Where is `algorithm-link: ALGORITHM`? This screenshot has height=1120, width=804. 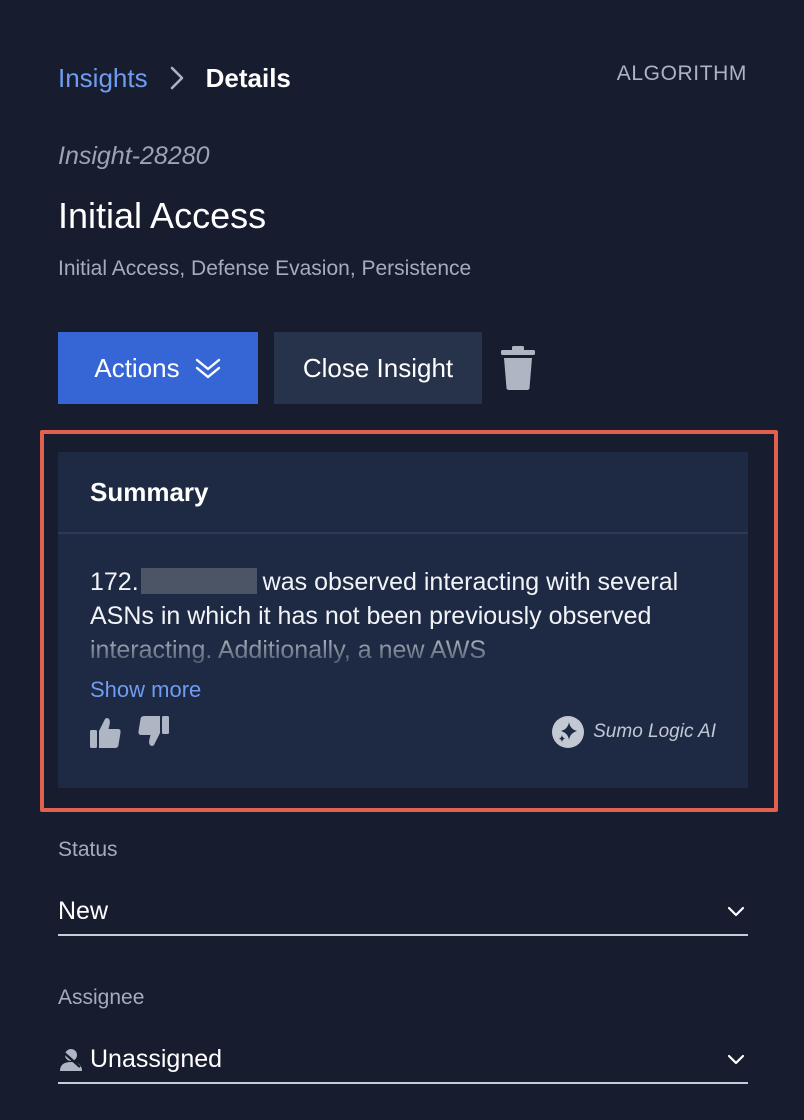 algorithm-link: ALGORITHM is located at coordinates (682, 74).